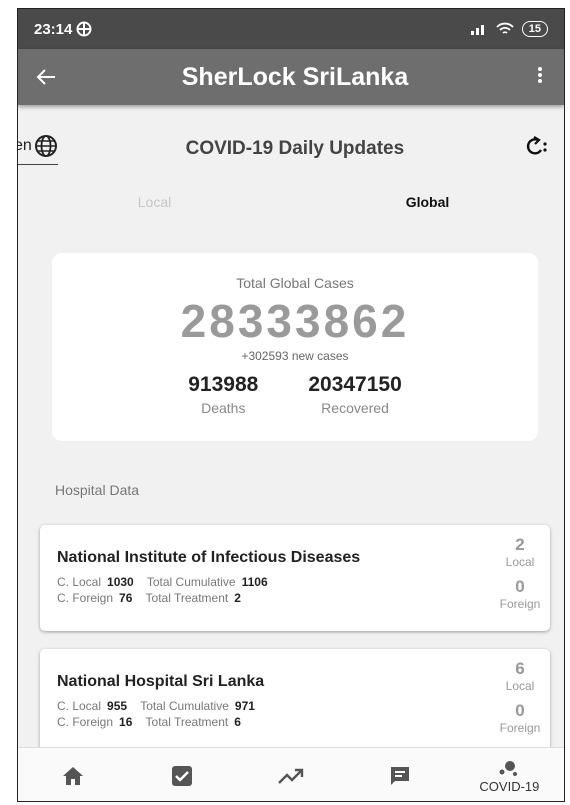 The height and width of the screenshot is (805, 570). Describe the element at coordinates (45, 145) in the screenshot. I see `globe-icon` at that location.